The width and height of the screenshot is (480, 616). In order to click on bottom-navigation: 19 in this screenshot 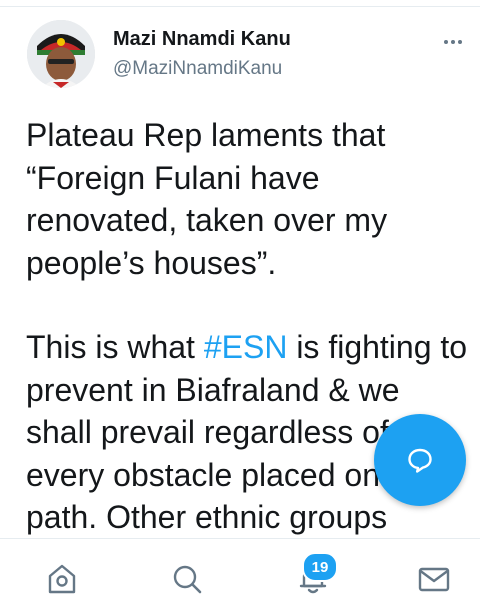, I will do `click(240, 577)`.